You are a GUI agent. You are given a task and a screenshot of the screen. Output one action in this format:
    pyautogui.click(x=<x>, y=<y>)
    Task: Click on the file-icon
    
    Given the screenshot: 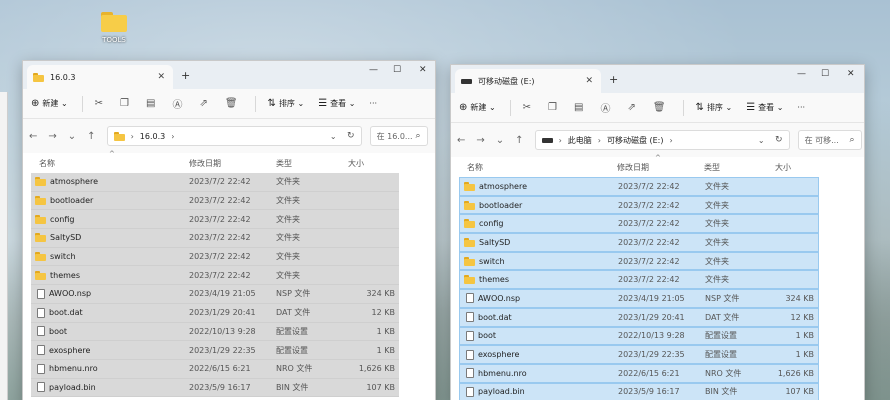 What is the action you would take?
    pyautogui.click(x=41, y=368)
    